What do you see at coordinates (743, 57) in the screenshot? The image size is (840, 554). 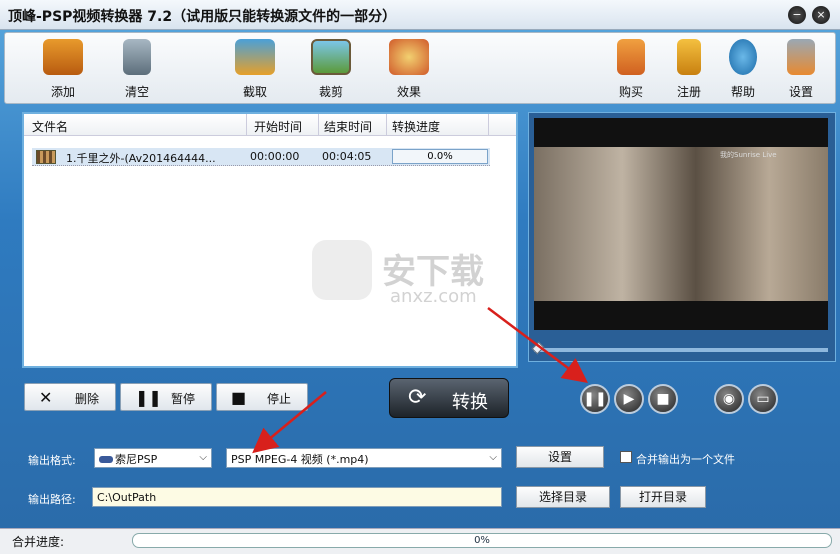 I see `help-icon` at bounding box center [743, 57].